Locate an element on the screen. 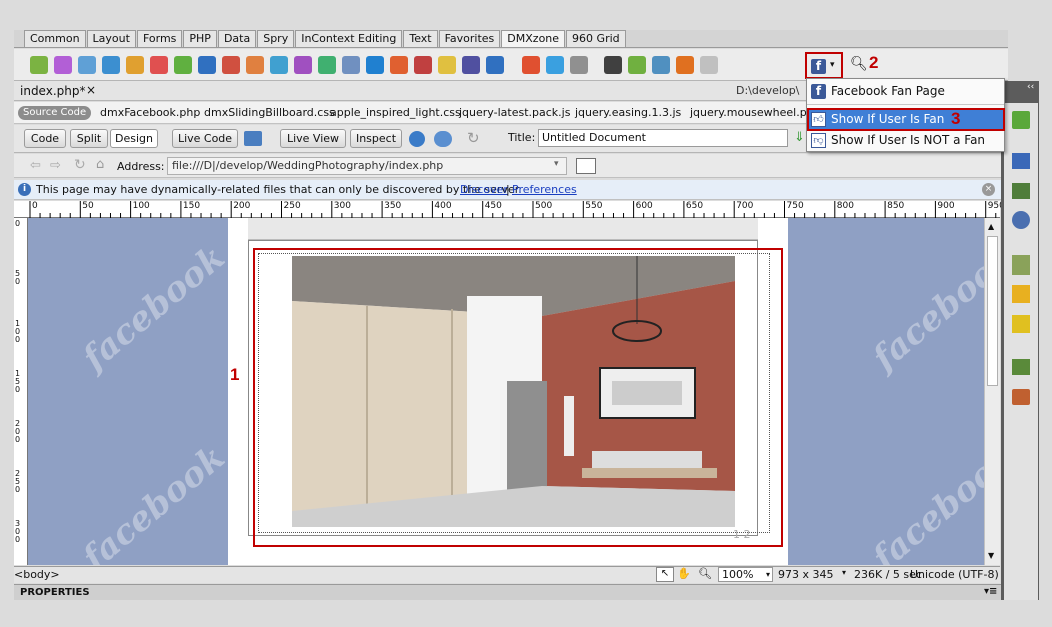 The height and width of the screenshot is (627, 1052). clapper-icon is located at coordinates (613, 65).